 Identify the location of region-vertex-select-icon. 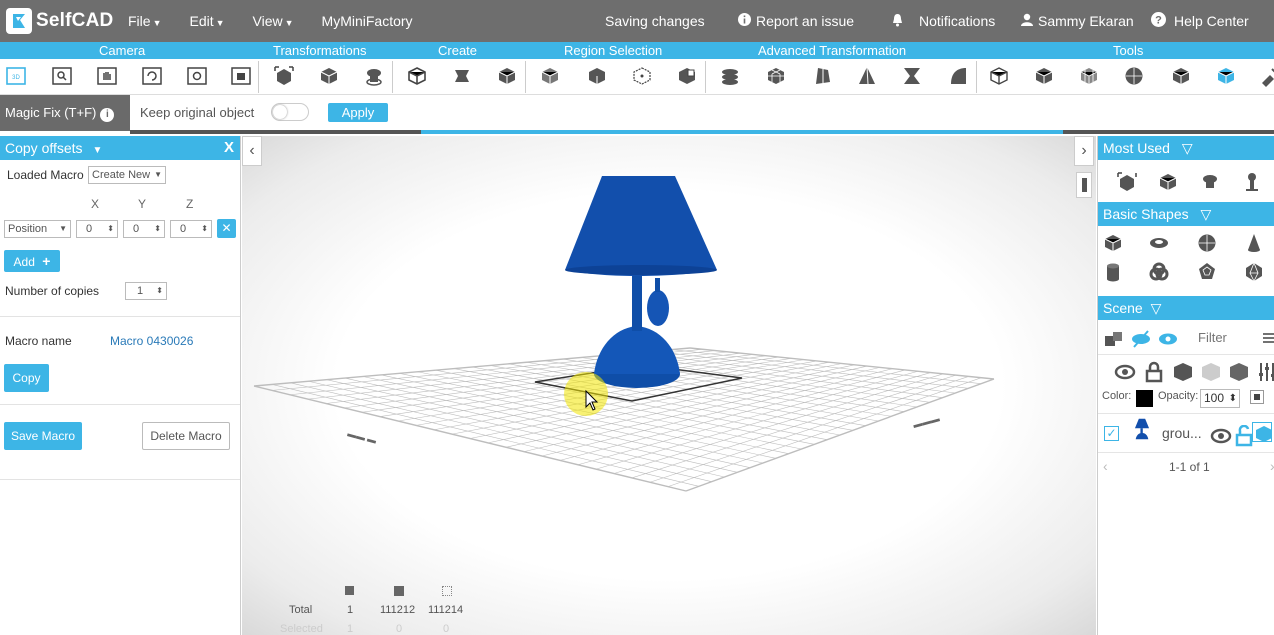
(642, 76).